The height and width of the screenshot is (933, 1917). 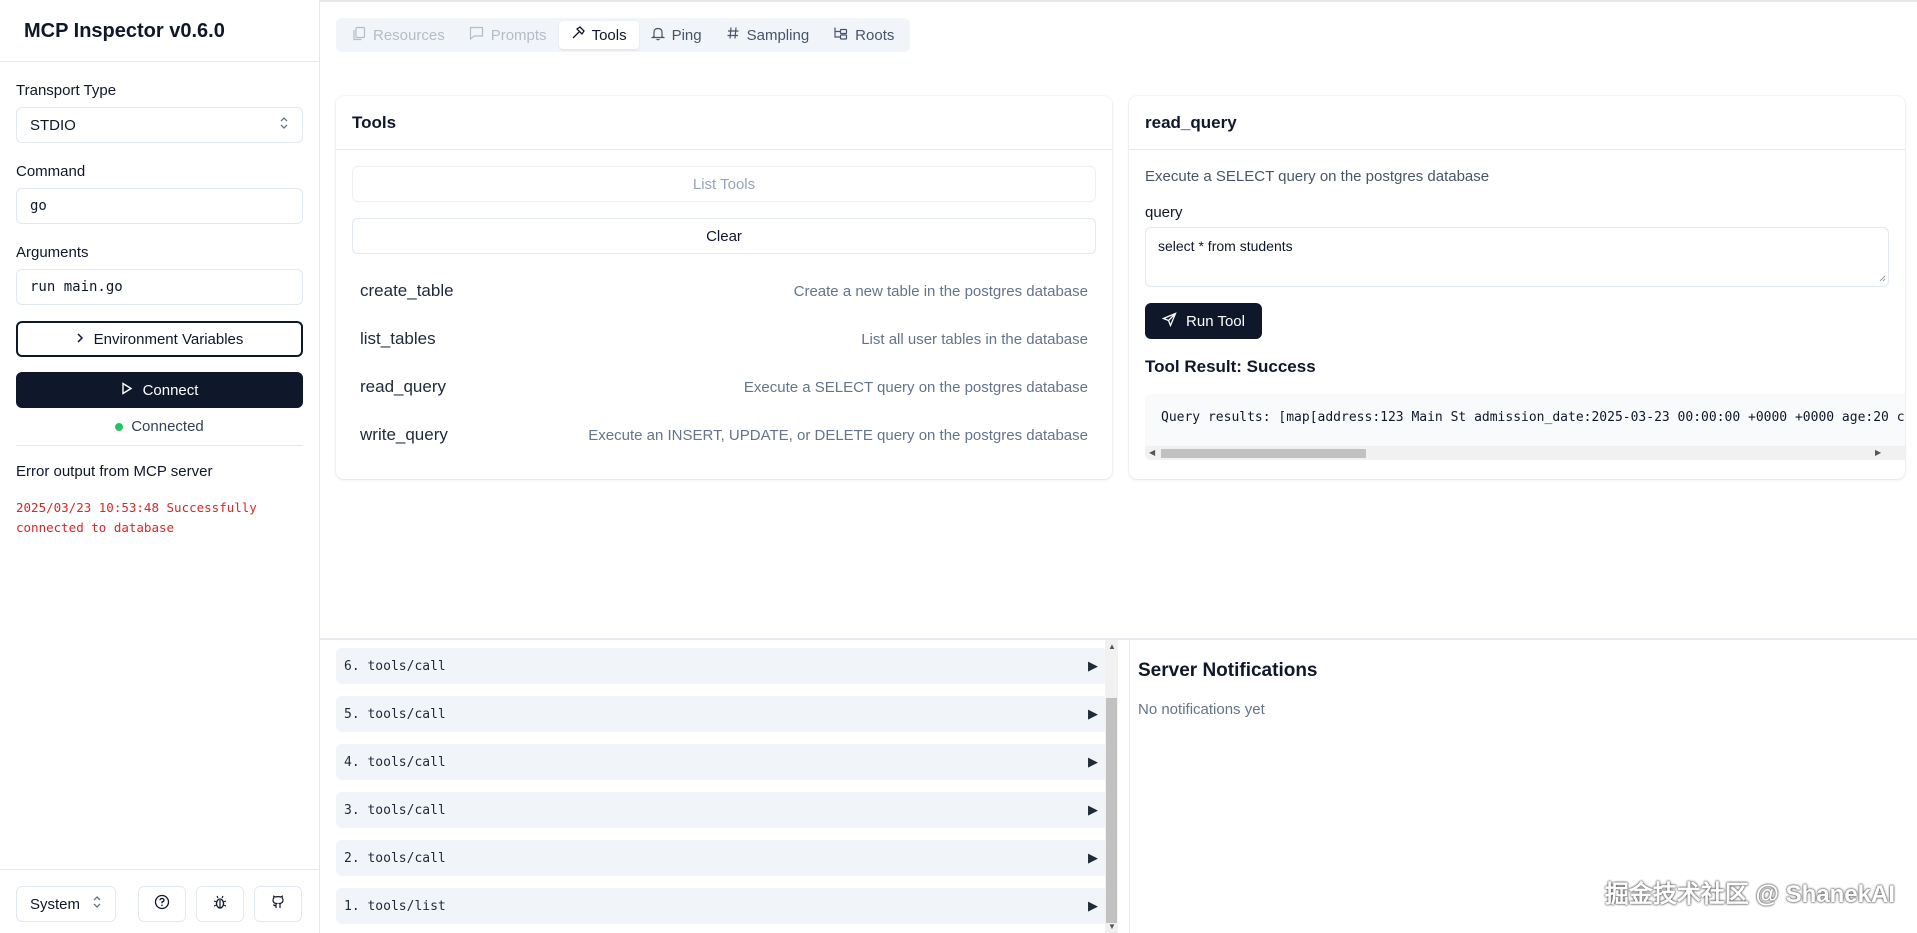 I want to click on scroll-right-icon: ▶, so click(x=1878, y=452).